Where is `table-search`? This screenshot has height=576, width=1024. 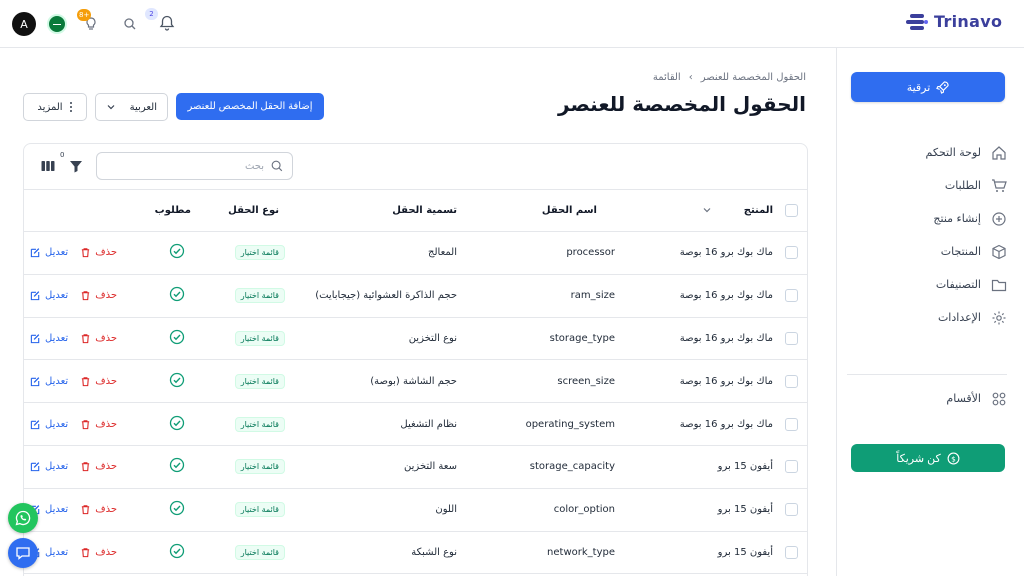
table-search is located at coordinates (194, 166).